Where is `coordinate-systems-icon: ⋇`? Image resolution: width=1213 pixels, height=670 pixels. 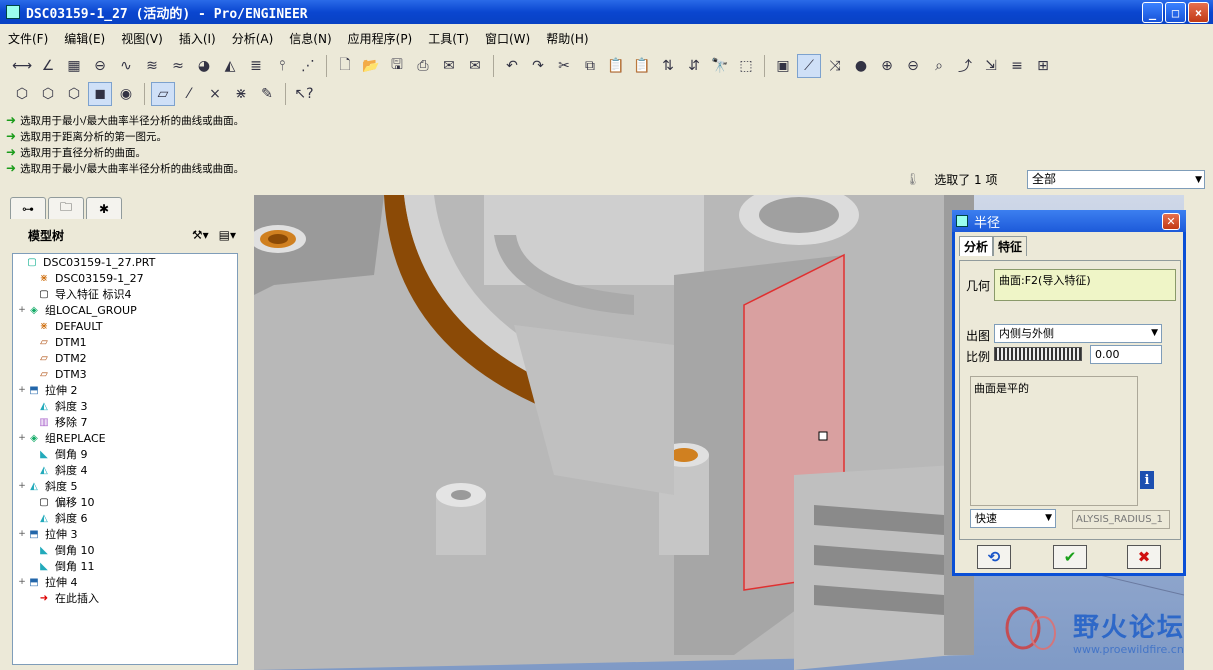 coordinate-systems-icon: ⋇ is located at coordinates (241, 94).